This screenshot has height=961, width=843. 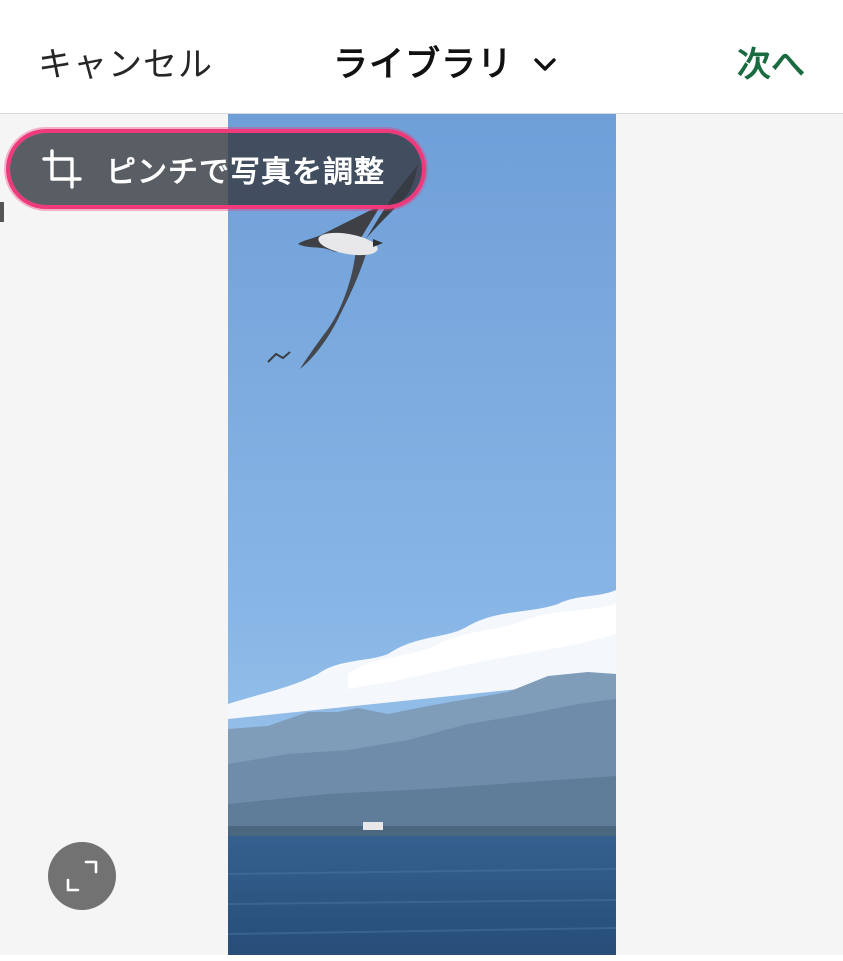 I want to click on library-selector: ライブラリ, so click(x=446, y=65).